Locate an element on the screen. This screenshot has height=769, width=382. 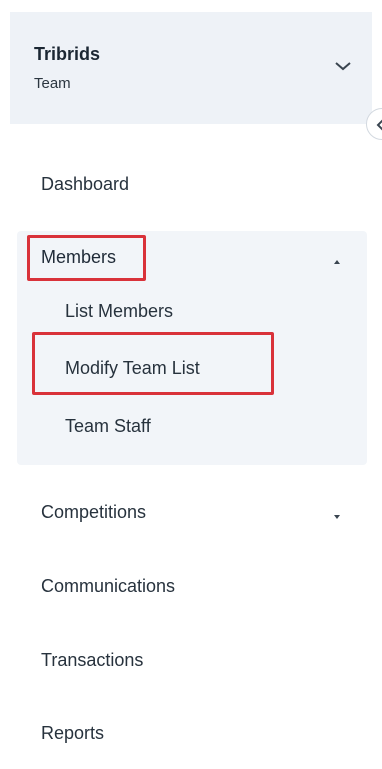
submenu-item-list-members: List Members is located at coordinates (119, 311).